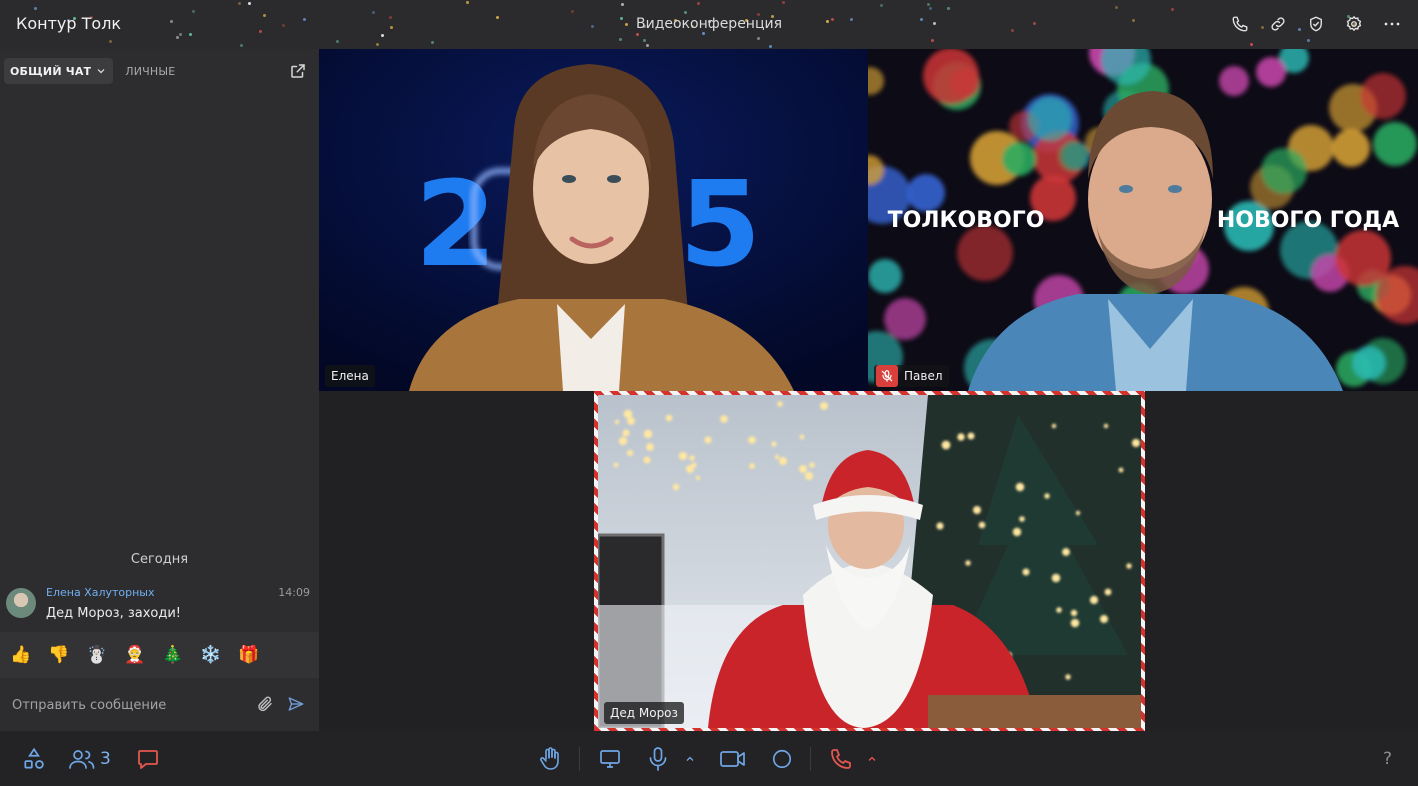 This screenshot has width=1418, height=786. Describe the element at coordinates (135, 655) in the screenshot. I see `reaction-mrs-claus: 🤶` at that location.